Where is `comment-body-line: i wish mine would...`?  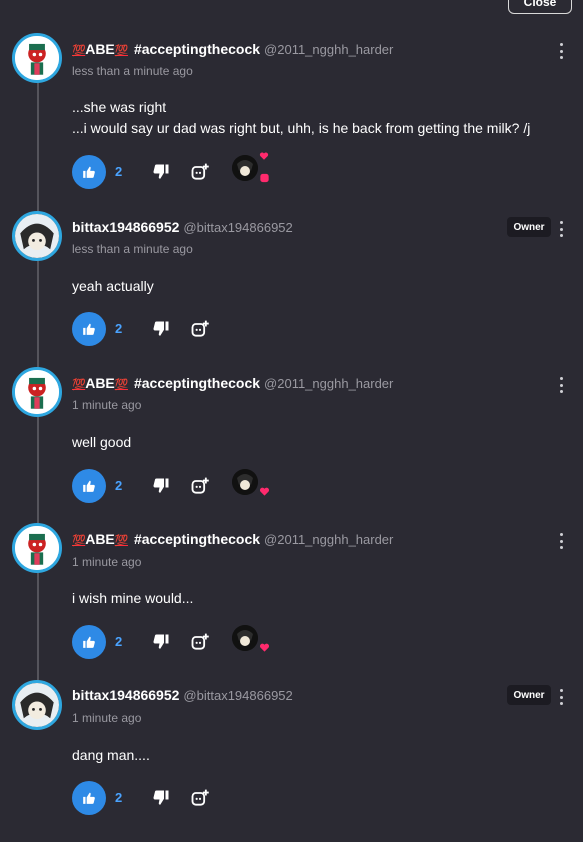
comment-body-line: i wish mine would... is located at coordinates (133, 598).